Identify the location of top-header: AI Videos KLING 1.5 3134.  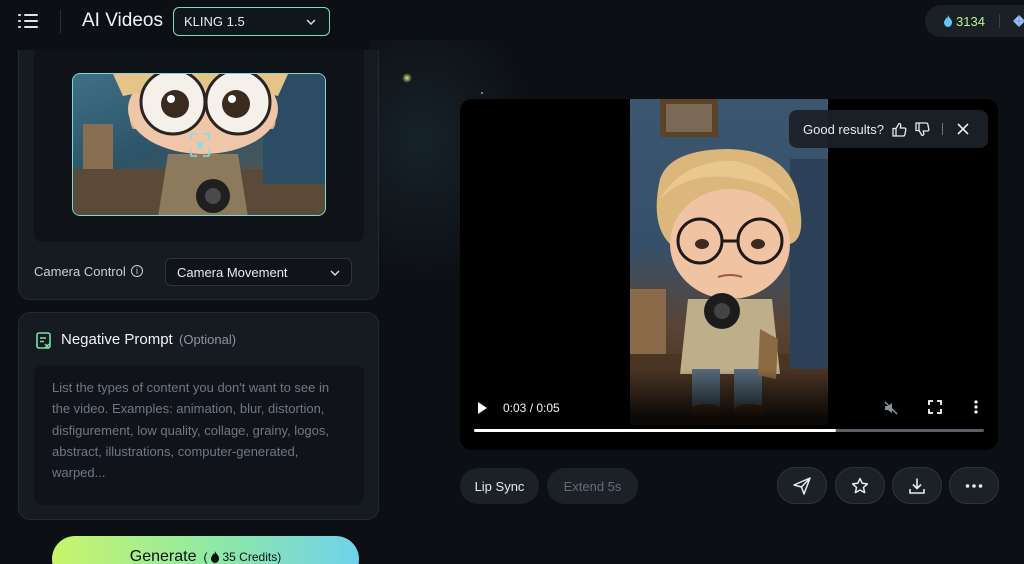
(512, 22).